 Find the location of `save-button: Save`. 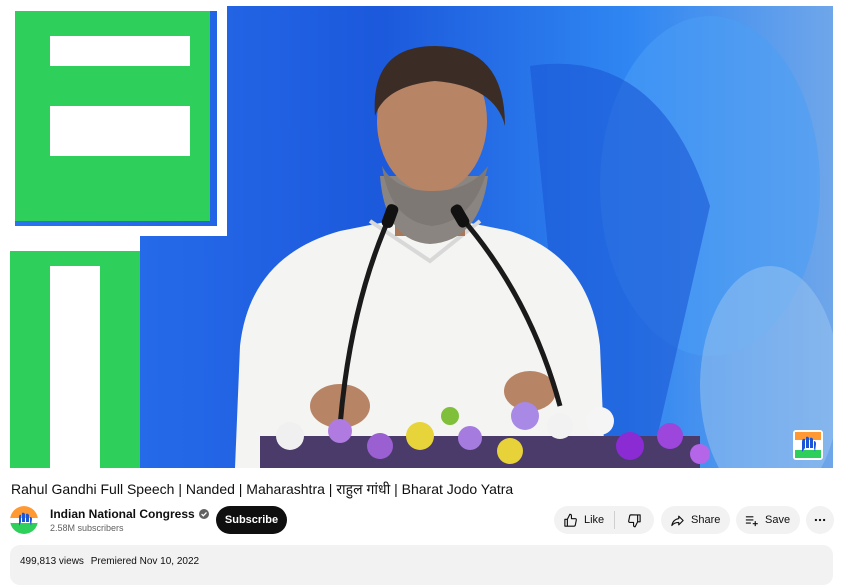

save-button: Save is located at coordinates (768, 520).